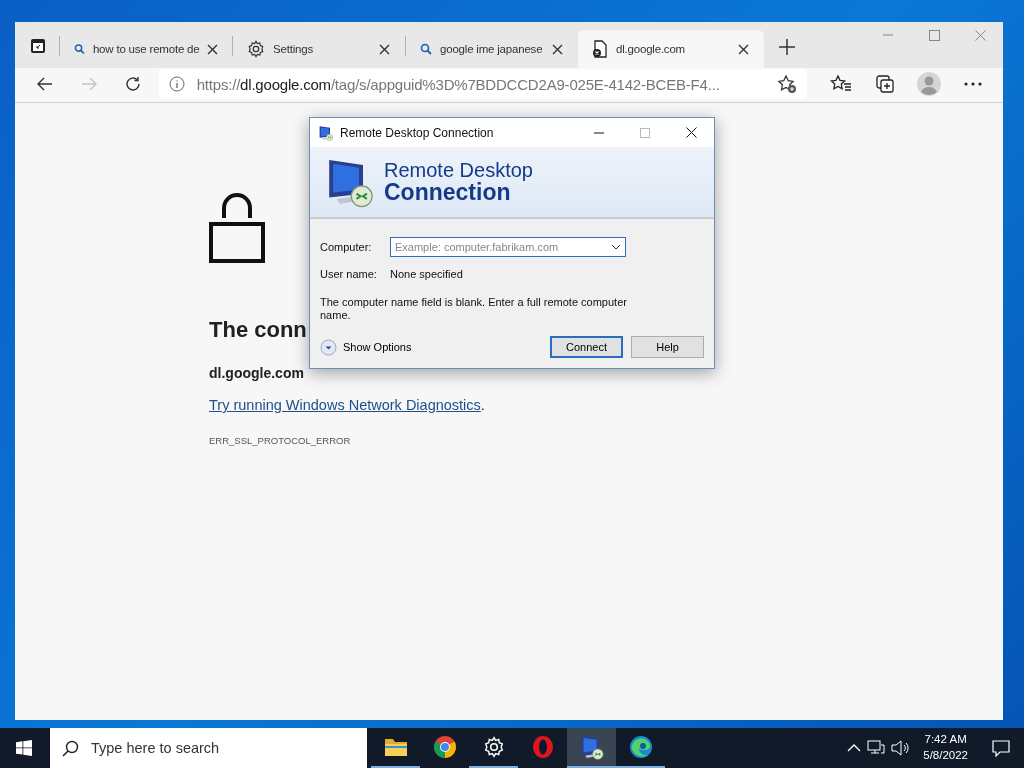 This screenshot has width=1024, height=768. I want to click on notification-icon, so click(1001, 748).